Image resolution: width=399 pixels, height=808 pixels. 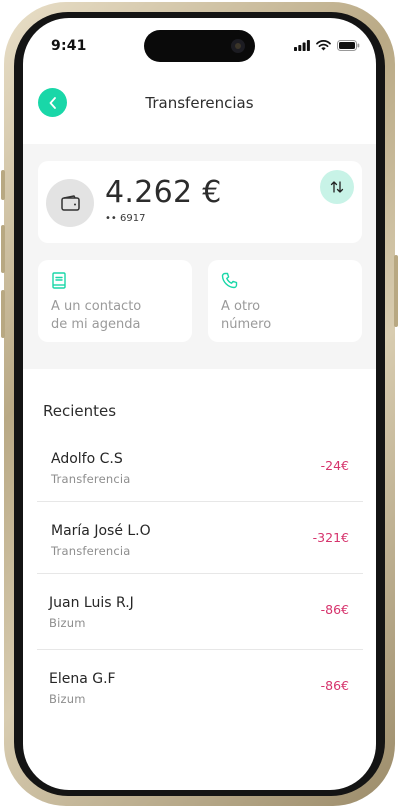 I want to click on recipient-name: Adolfo C.S, so click(x=87, y=459).